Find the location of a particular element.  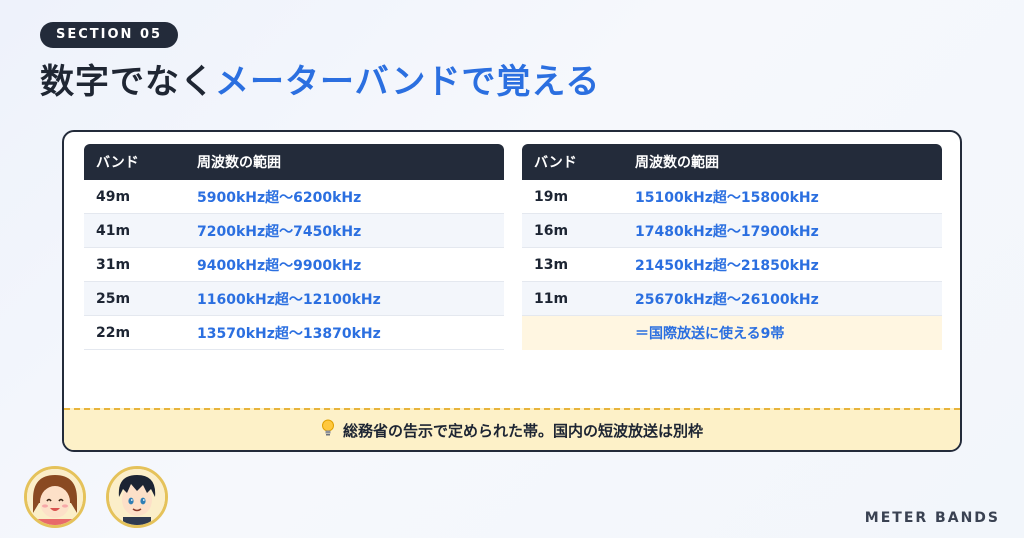

table-row: 22m 13570kHz超〜13870kHz is located at coordinates (294, 333).